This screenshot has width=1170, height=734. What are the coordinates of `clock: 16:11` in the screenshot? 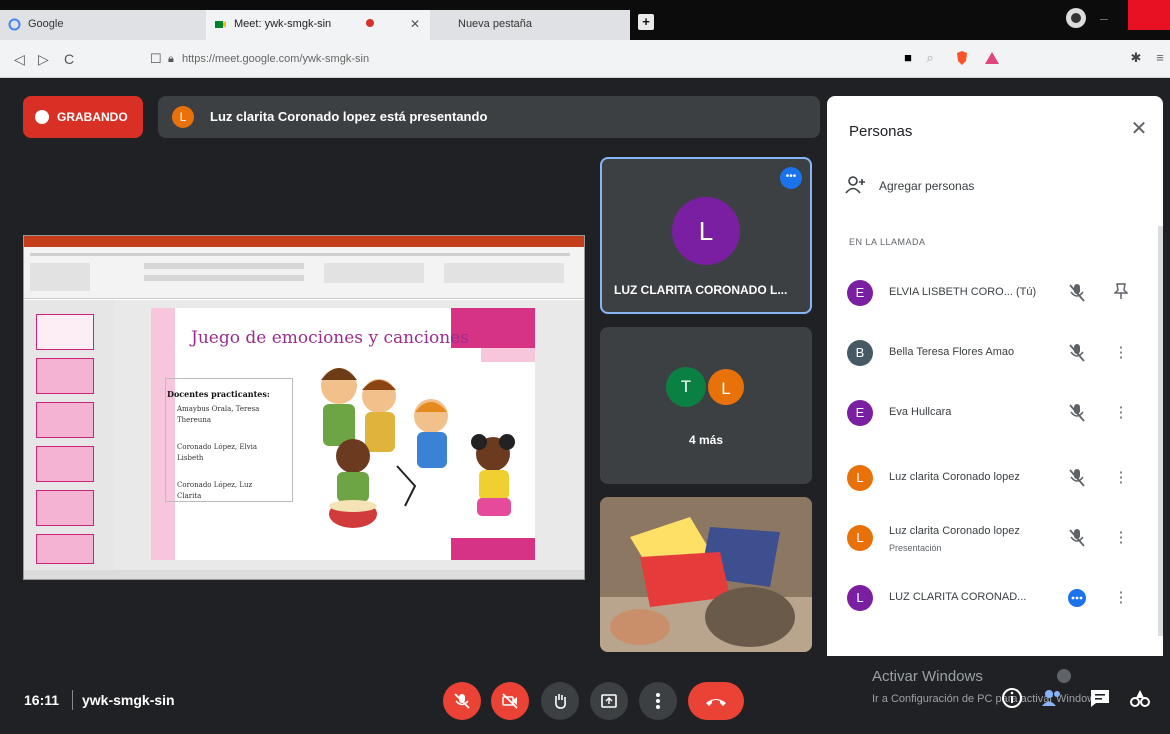 It's located at (42, 700).